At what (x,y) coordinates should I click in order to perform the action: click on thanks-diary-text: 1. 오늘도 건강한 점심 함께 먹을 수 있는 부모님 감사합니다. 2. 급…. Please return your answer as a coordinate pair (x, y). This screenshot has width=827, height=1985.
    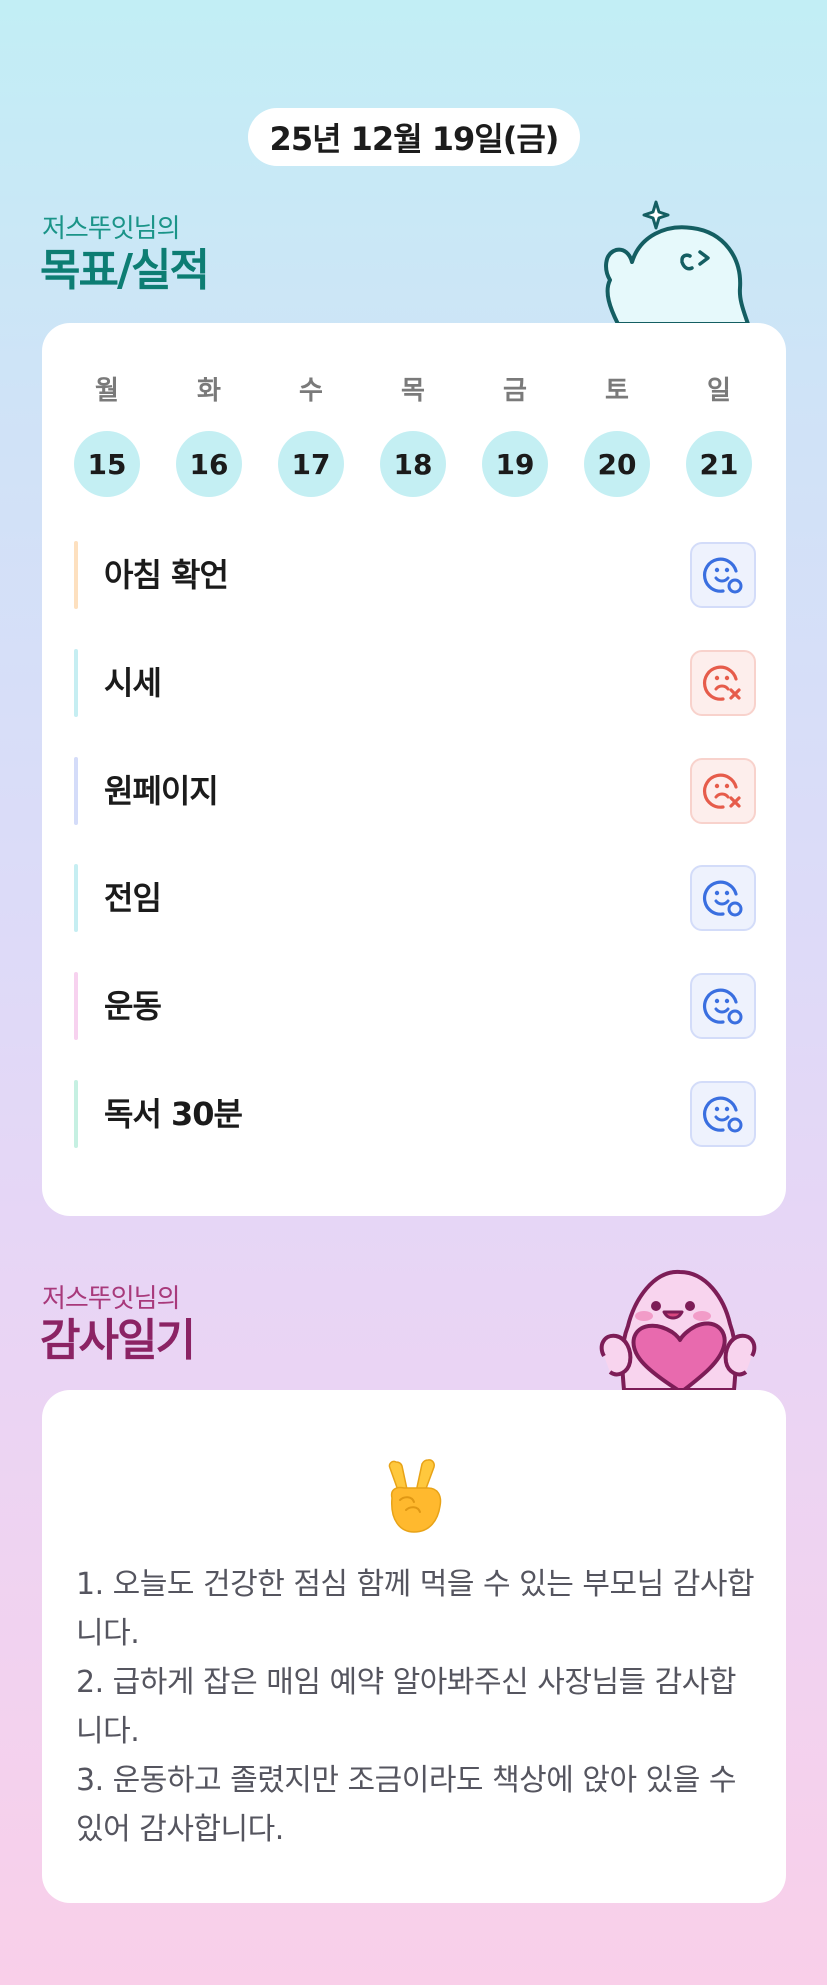
    Looking at the image, I should click on (415, 1707).